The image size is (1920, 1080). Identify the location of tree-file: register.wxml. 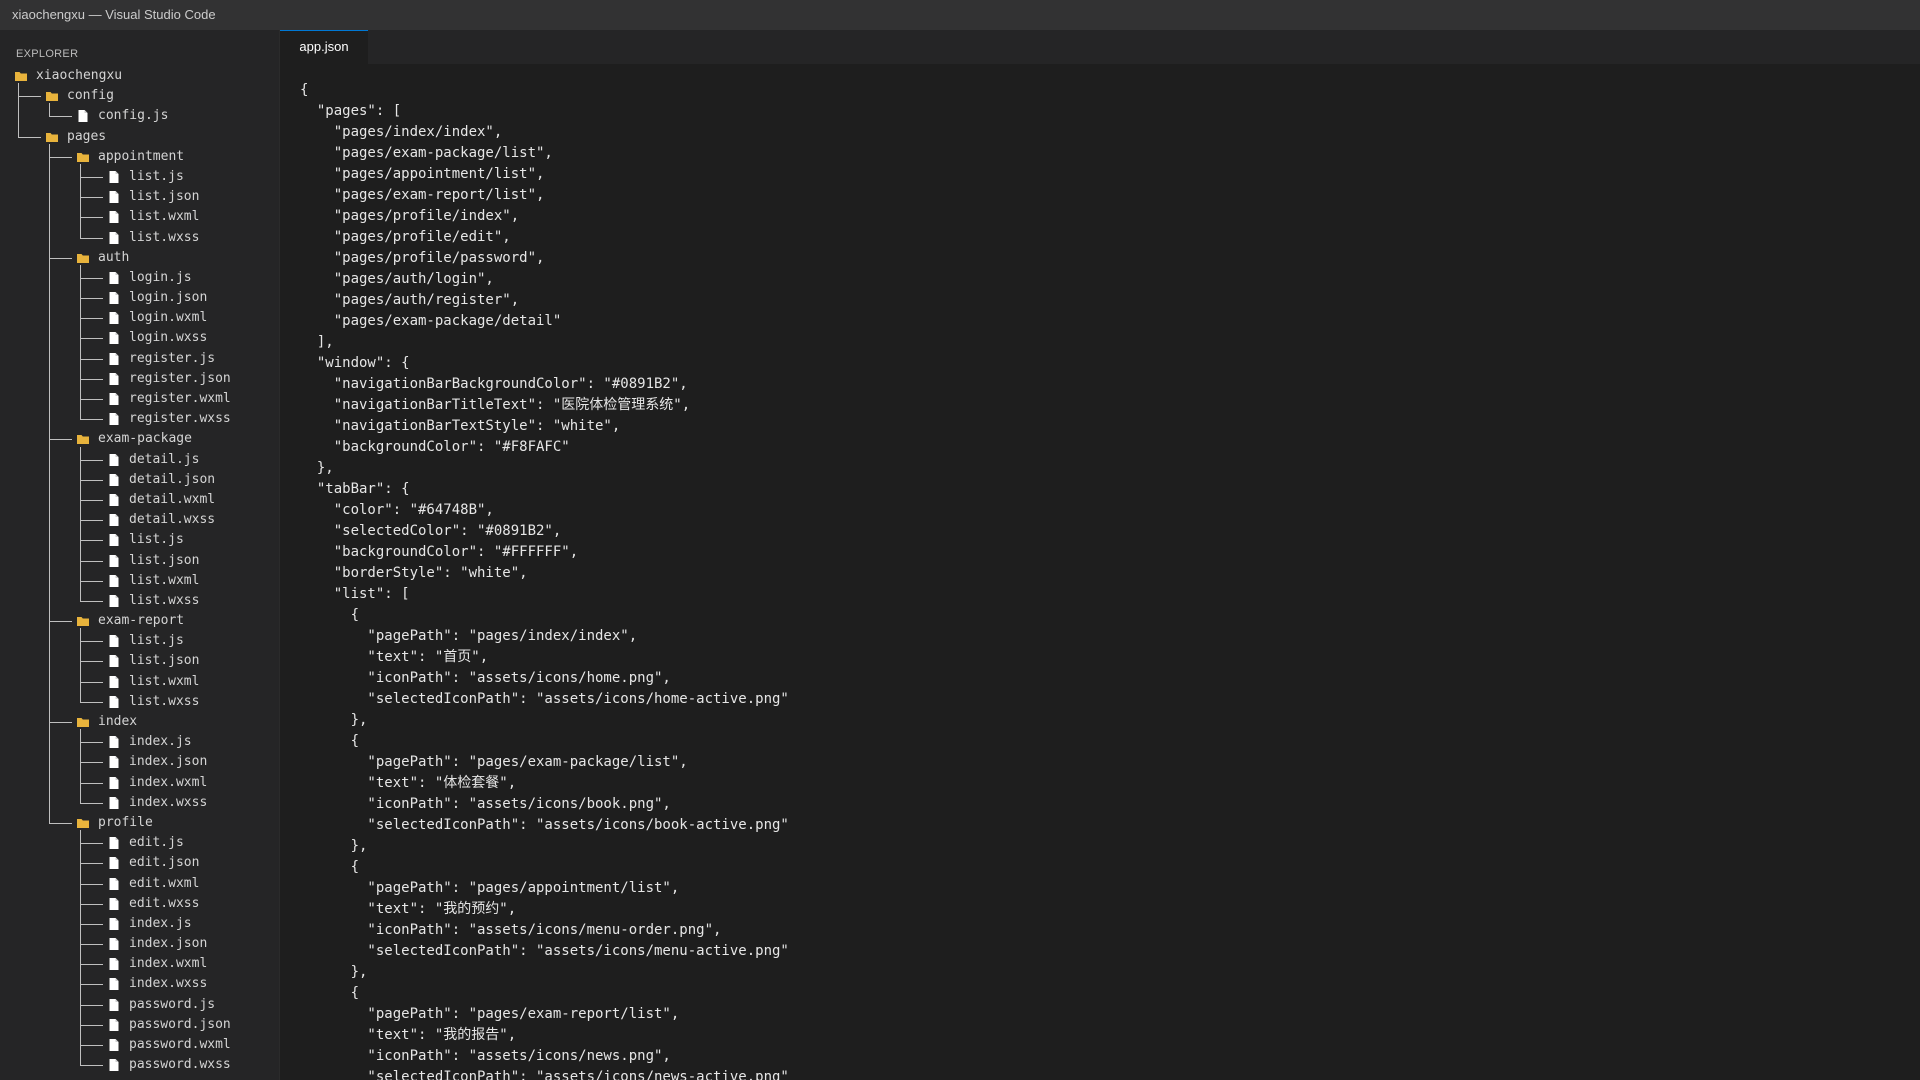
(139, 399).